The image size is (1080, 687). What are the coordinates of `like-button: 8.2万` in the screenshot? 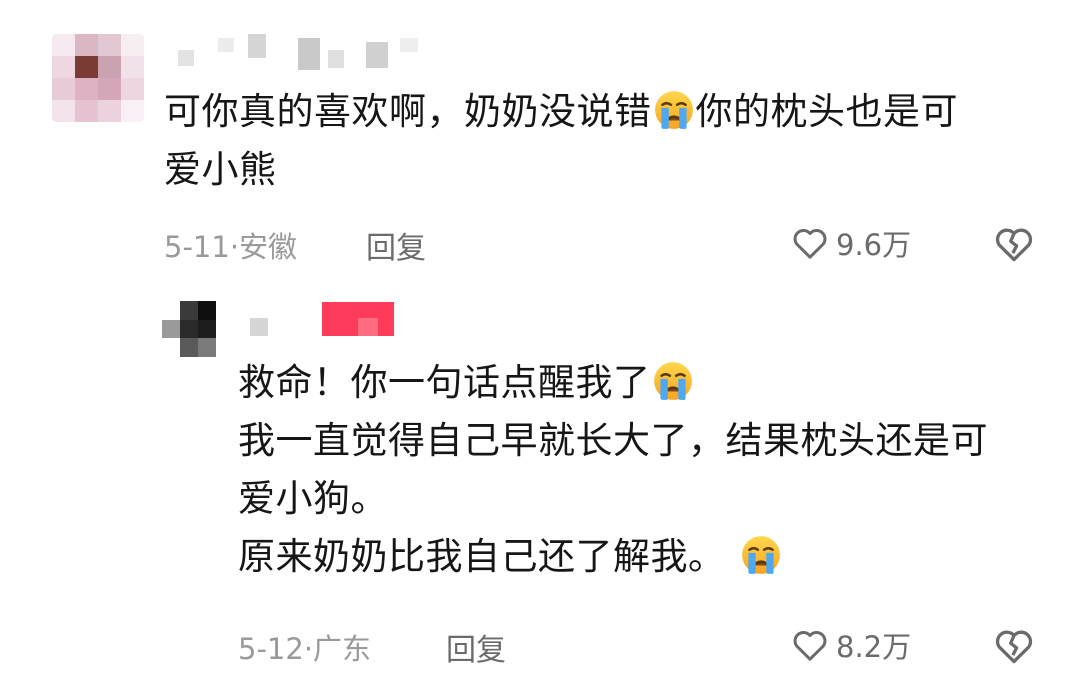 It's located at (850, 645).